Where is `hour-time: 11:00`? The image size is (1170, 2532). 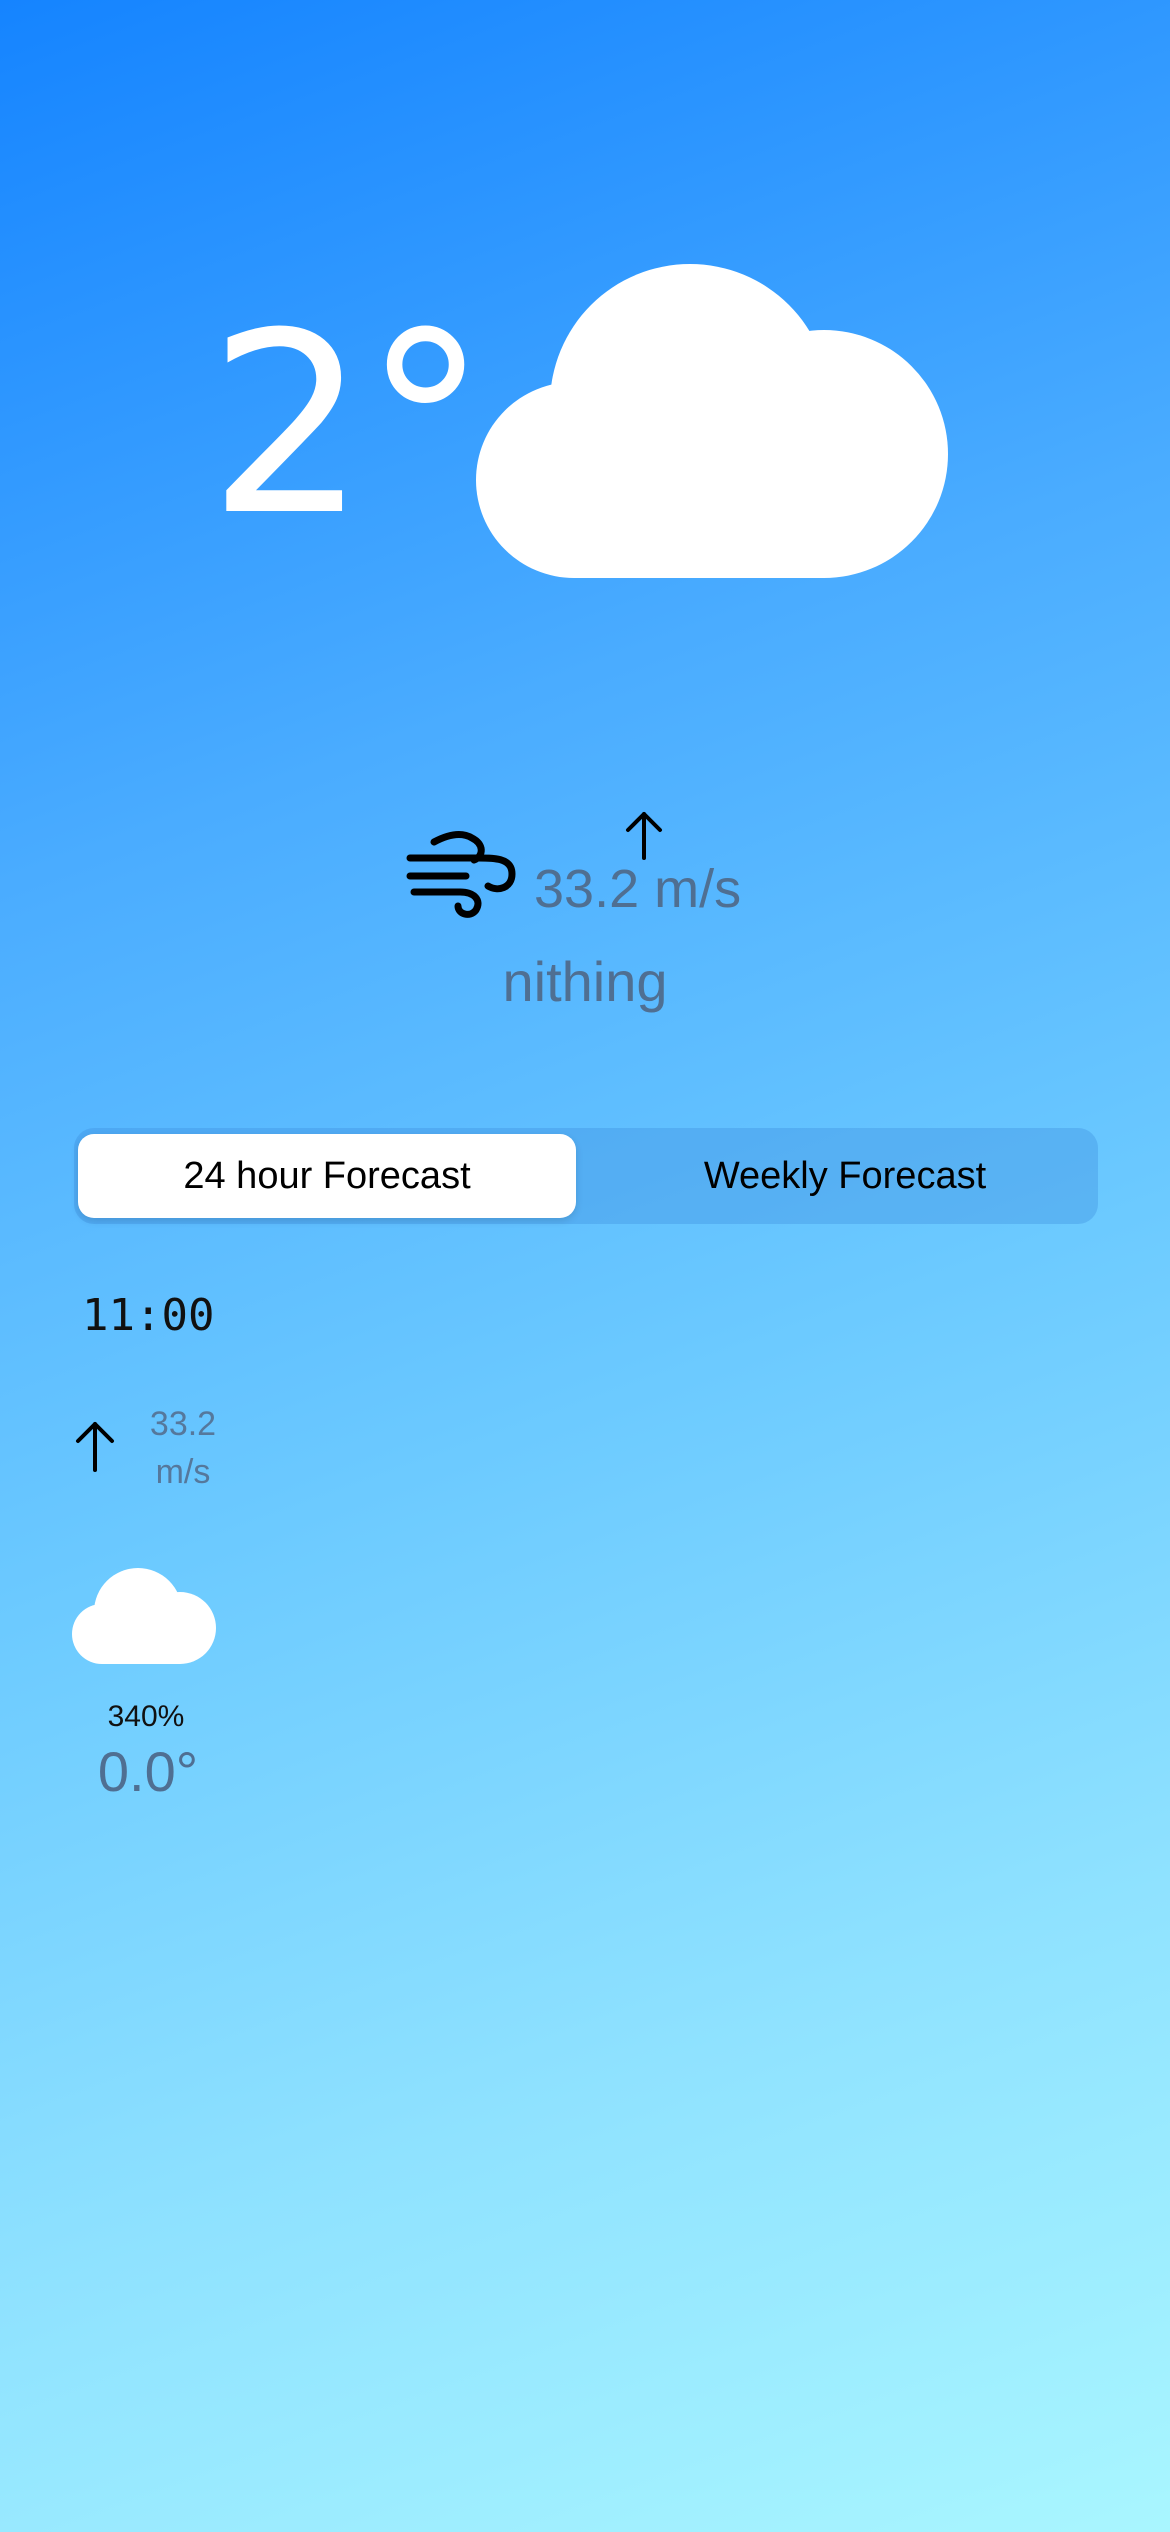
hour-time: 11:00 is located at coordinates (148, 1315).